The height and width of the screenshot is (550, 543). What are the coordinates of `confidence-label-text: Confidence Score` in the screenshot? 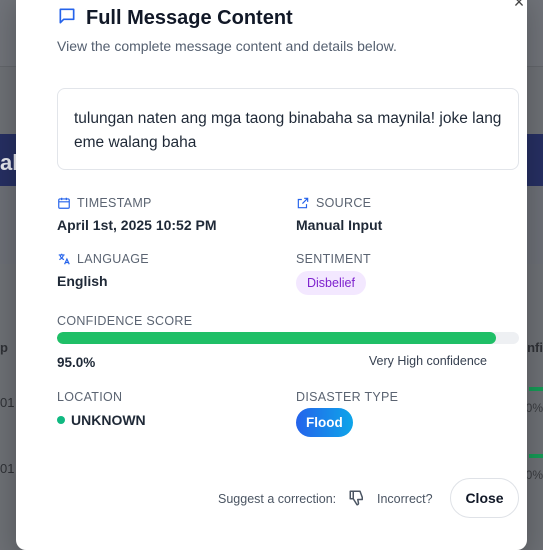 It's located at (125, 321).